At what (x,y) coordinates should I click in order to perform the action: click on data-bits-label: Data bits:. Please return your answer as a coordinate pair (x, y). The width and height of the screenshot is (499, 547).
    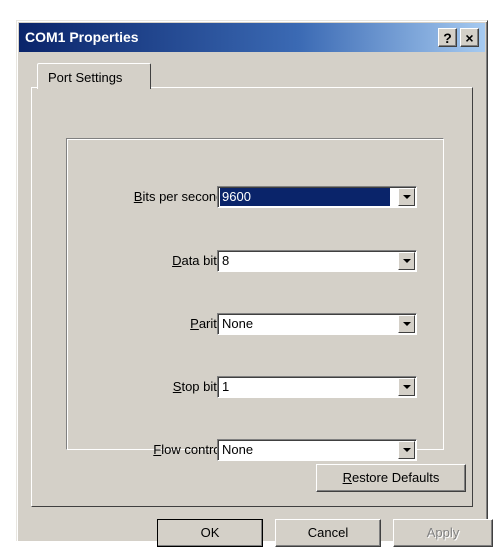
    Looking at the image, I should click on (199, 260).